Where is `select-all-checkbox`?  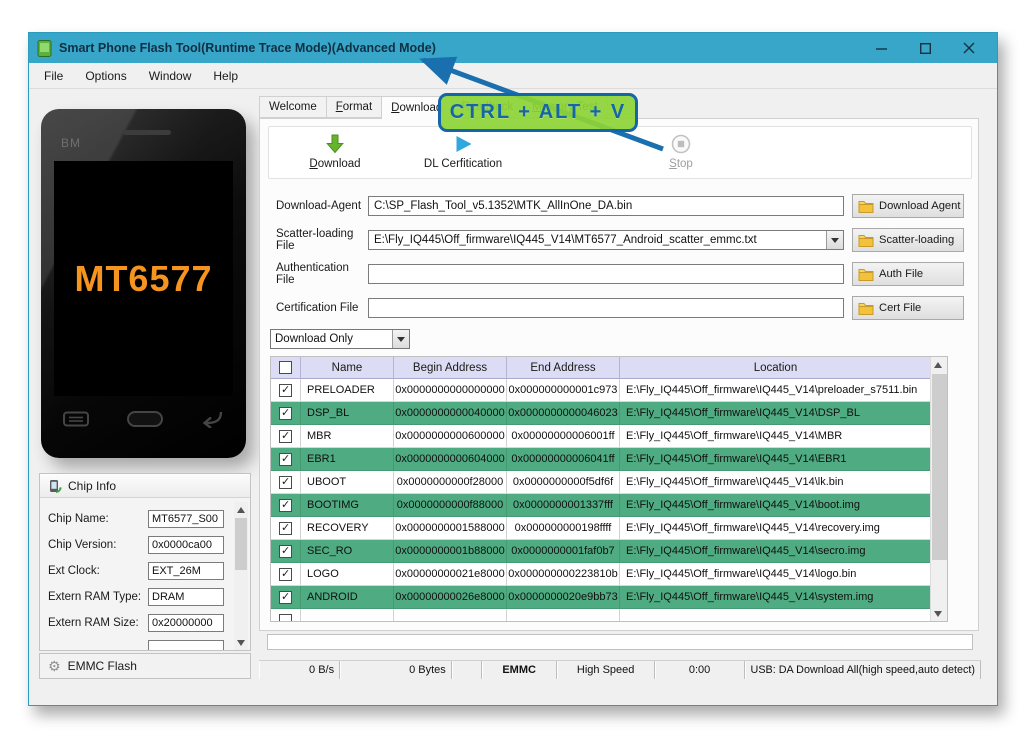
select-all-checkbox is located at coordinates (285, 367).